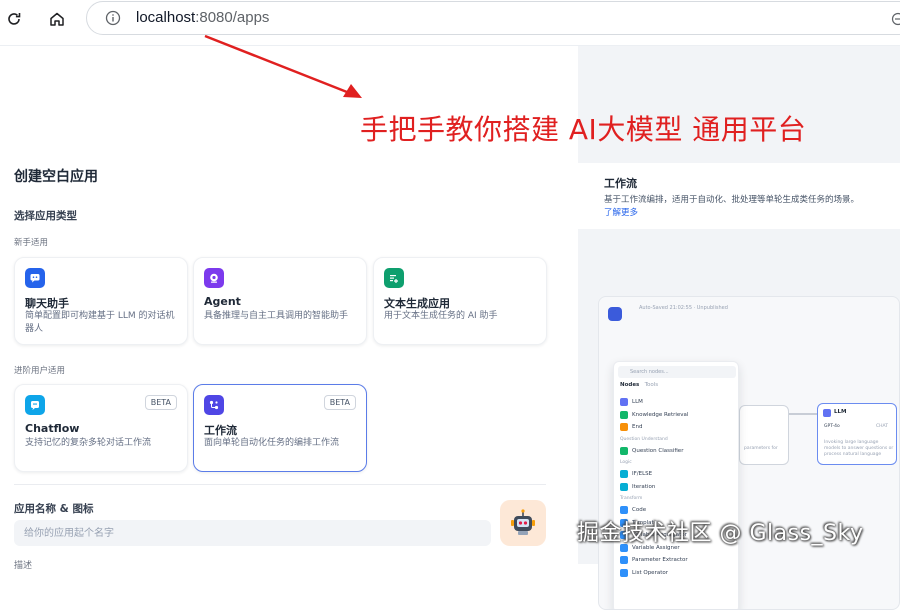 The width and height of the screenshot is (900, 610). Describe the element at coordinates (720, 531) in the screenshot. I see `watermark-text: 掘金技术社区 @ Glass_Sky` at that location.